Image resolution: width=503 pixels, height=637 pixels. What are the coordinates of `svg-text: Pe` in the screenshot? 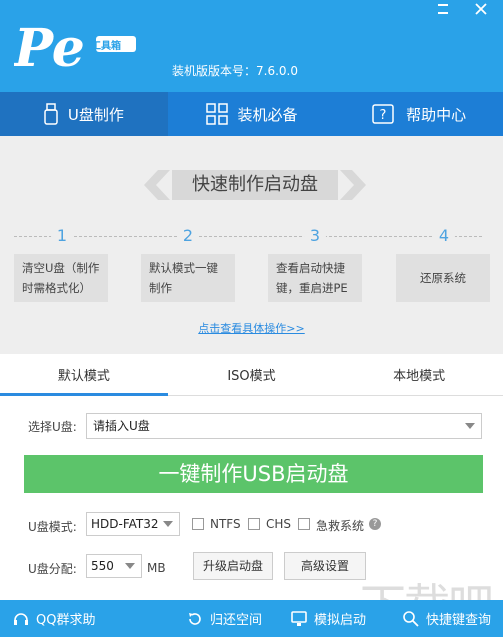 It's located at (49, 48).